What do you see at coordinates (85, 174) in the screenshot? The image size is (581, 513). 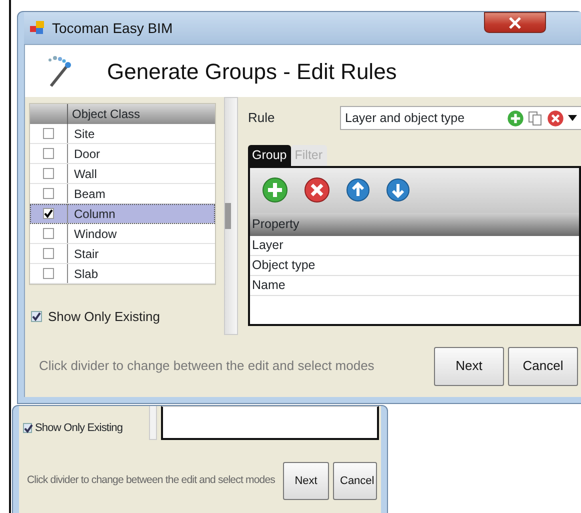 I see `list-item-label: Wall` at bounding box center [85, 174].